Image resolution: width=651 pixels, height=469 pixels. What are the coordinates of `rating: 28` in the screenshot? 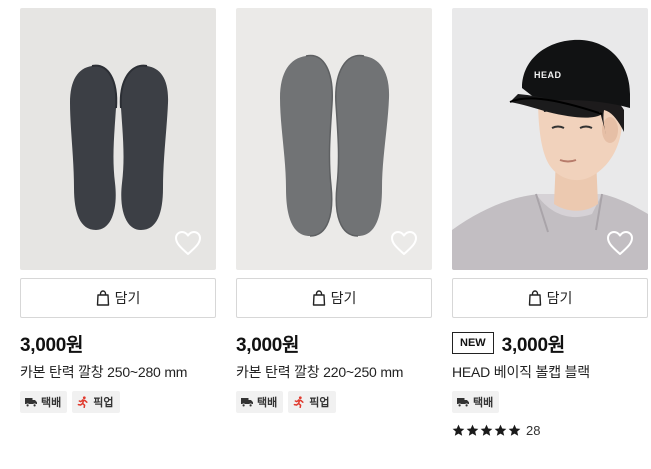 It's located at (496, 430).